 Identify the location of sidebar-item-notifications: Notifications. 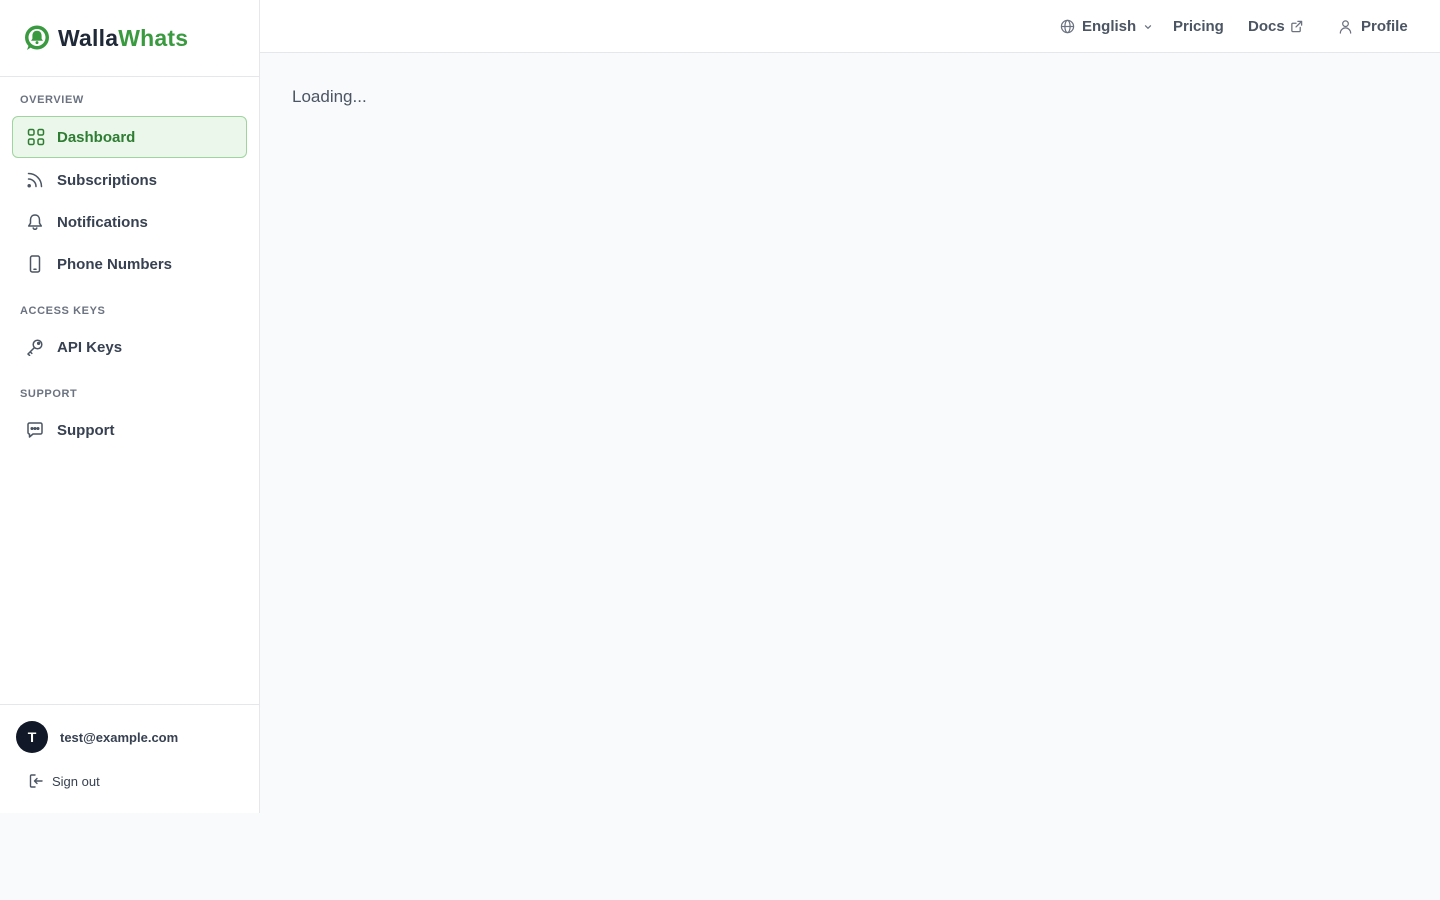
(129, 222).